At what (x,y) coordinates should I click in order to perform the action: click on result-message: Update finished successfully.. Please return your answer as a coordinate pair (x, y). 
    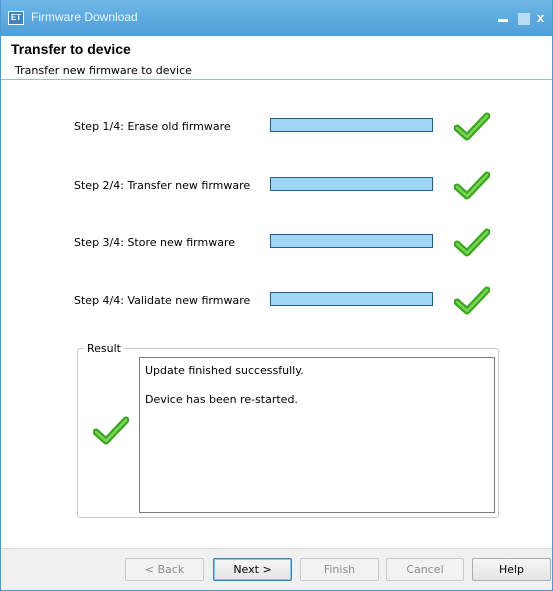
    Looking at the image, I should click on (224, 370).